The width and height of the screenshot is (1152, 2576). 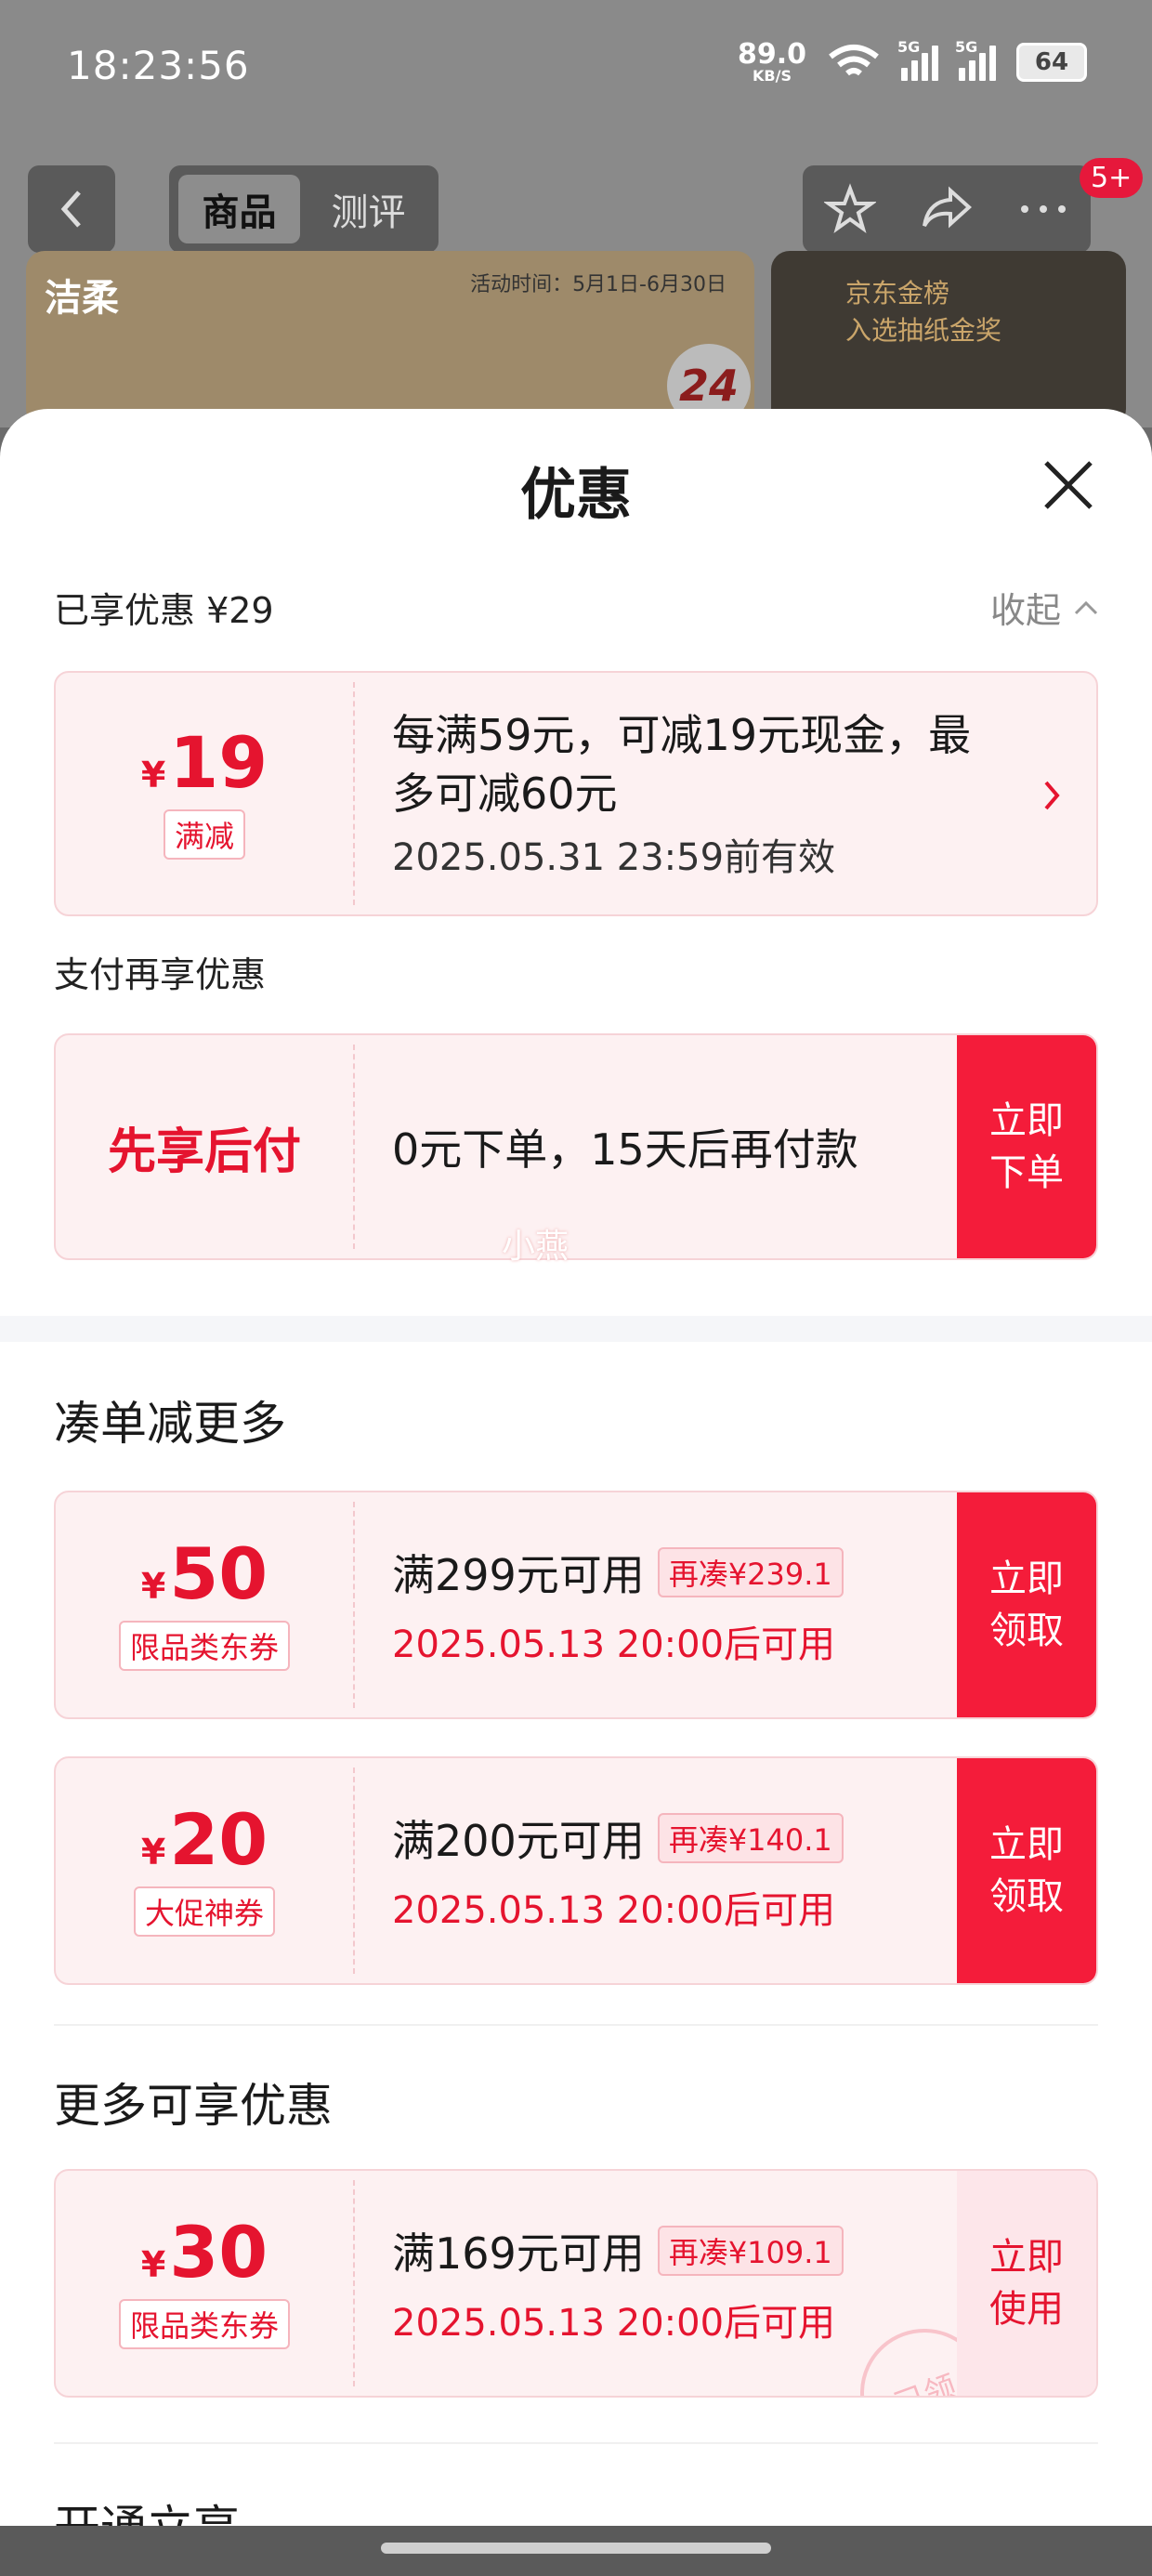 I want to click on pay-section-label: 支付再享优惠, so click(x=160, y=974).